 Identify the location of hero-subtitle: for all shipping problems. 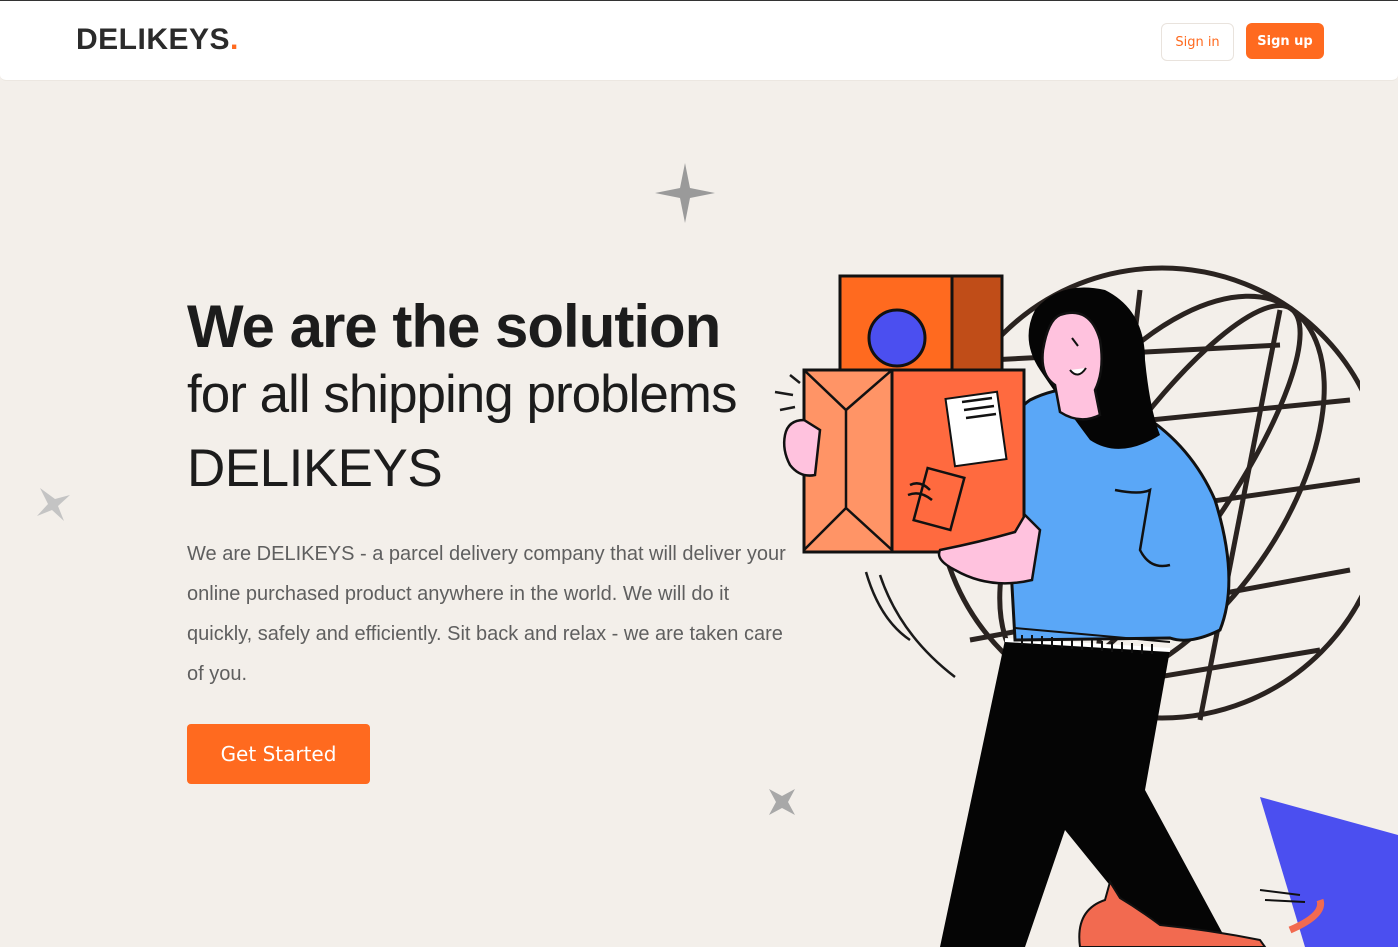
(462, 394).